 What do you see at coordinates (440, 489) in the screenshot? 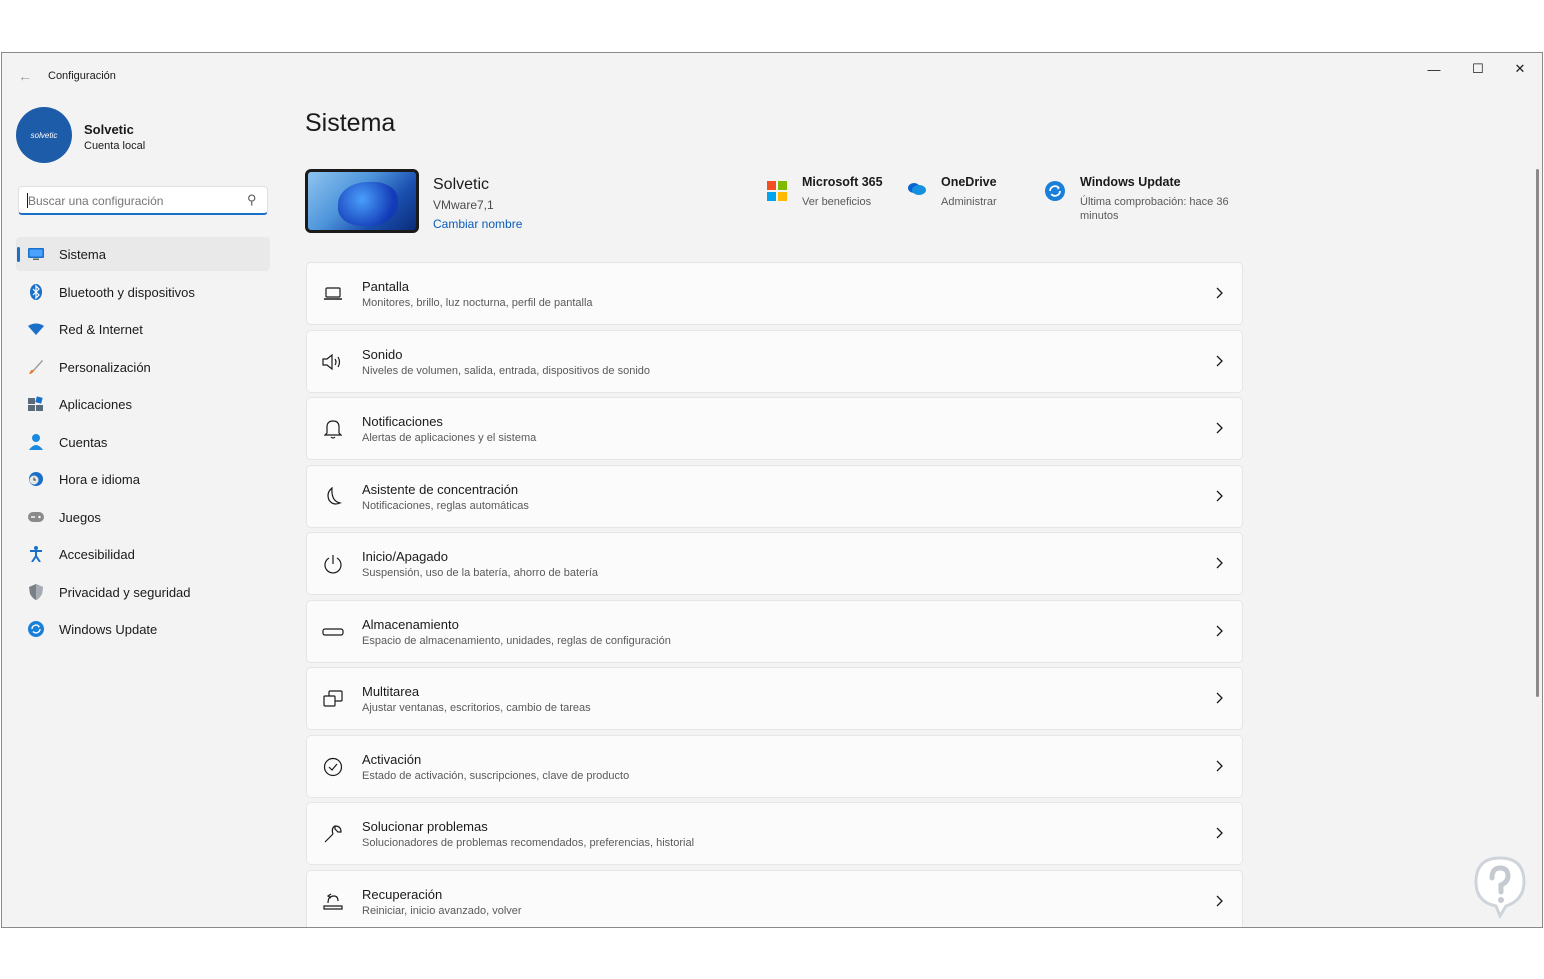
I see `card-title: Asistente de concentración` at bounding box center [440, 489].